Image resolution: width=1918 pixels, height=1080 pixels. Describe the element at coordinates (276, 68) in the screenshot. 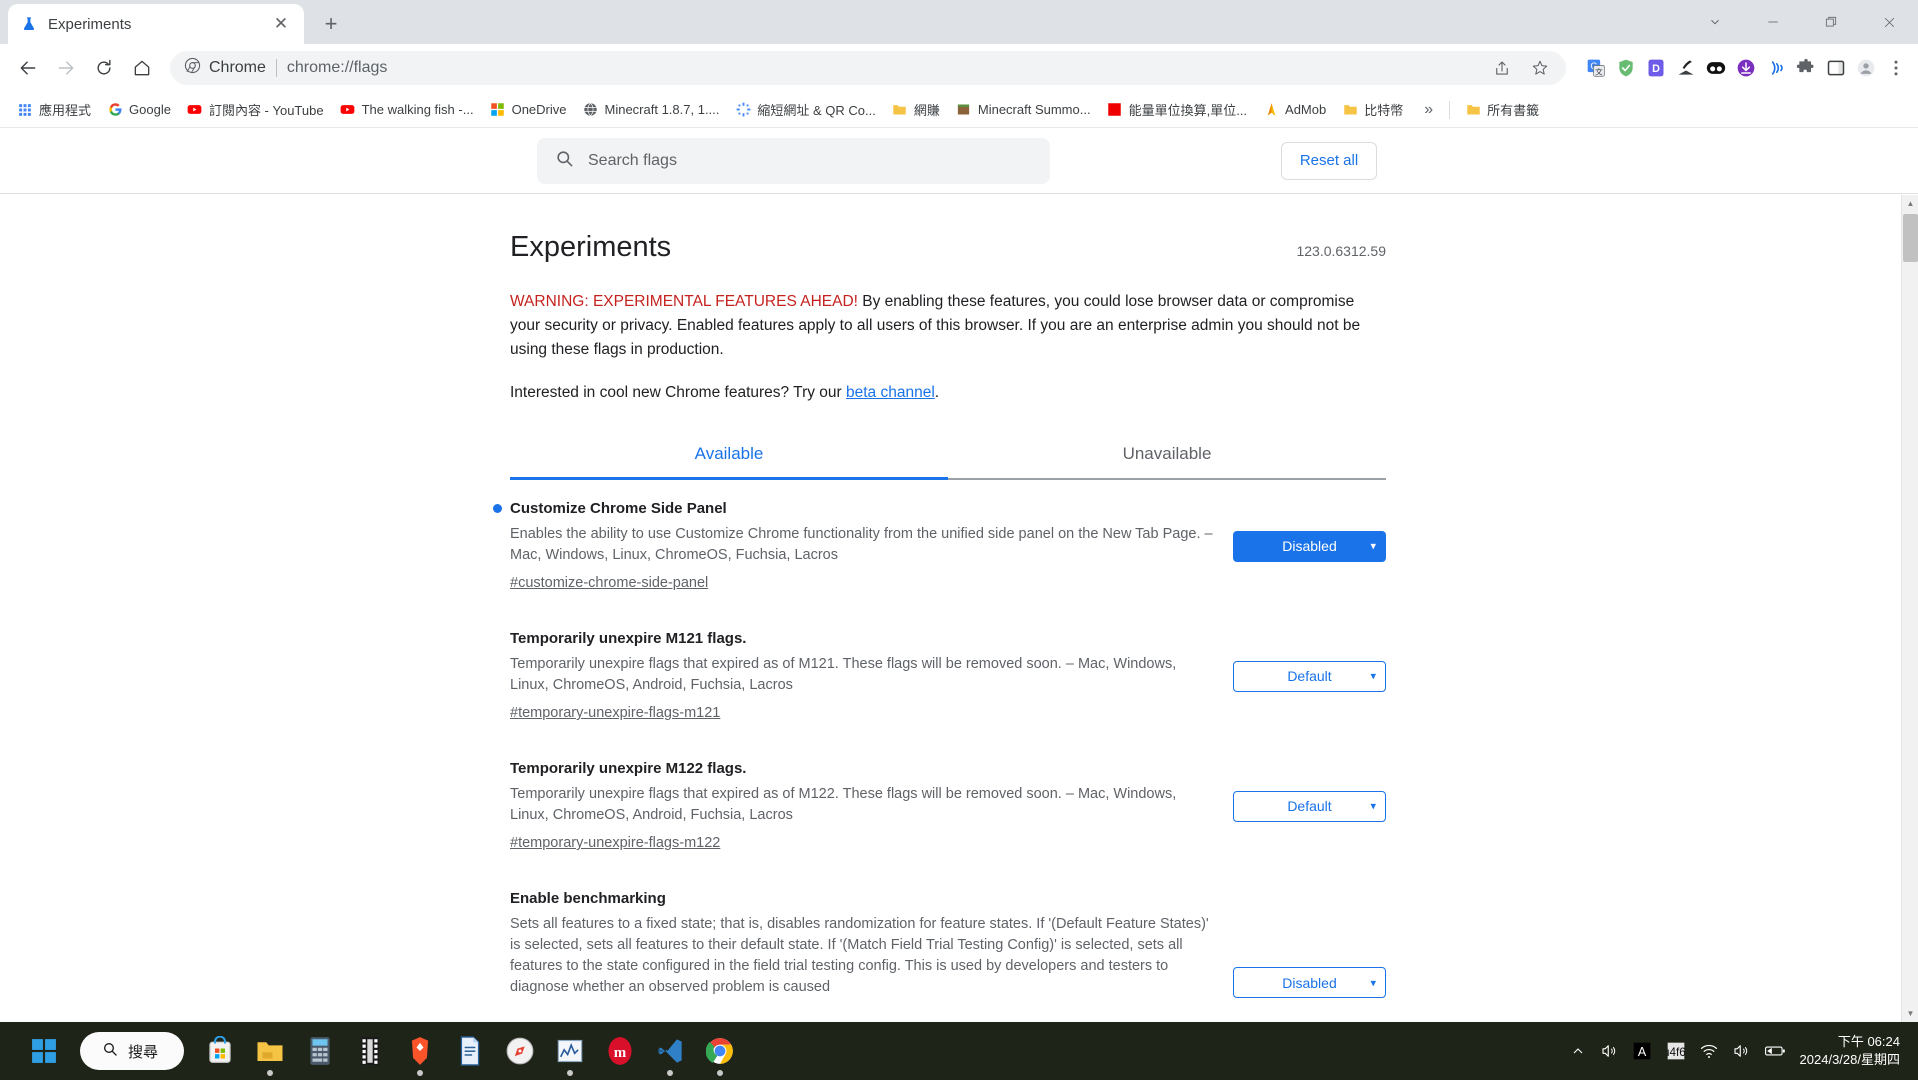

I see `omnibox-divider` at that location.